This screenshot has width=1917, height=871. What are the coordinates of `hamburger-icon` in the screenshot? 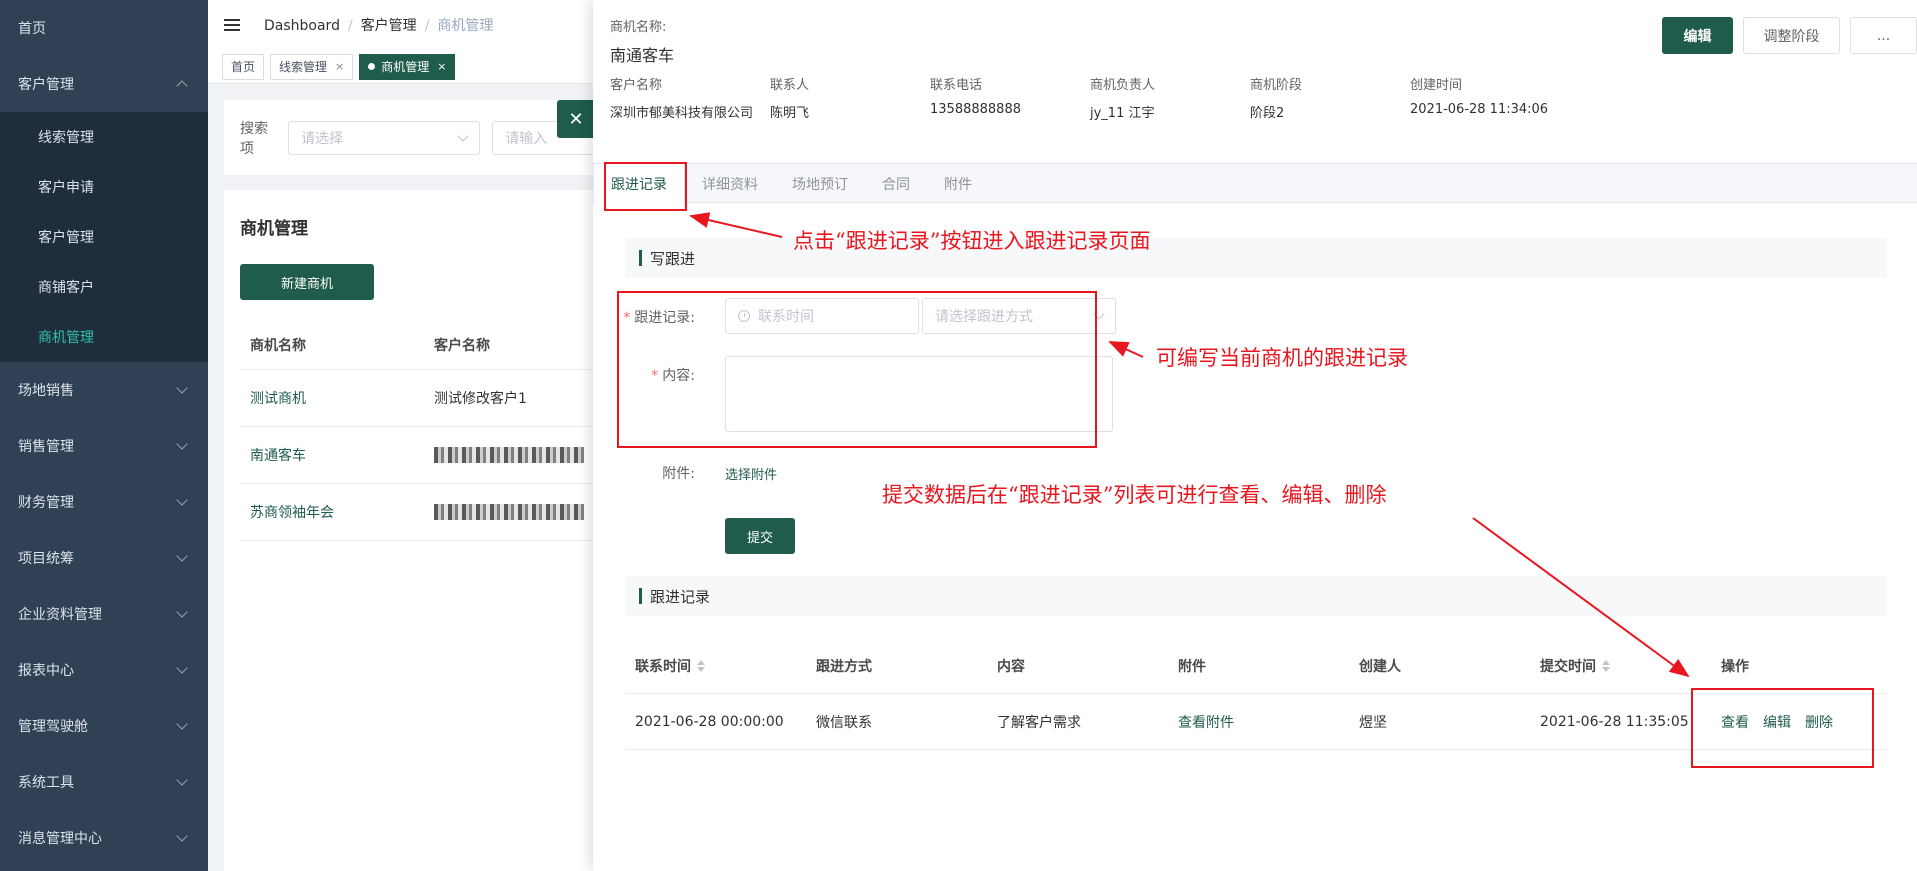 It's located at (232, 25).